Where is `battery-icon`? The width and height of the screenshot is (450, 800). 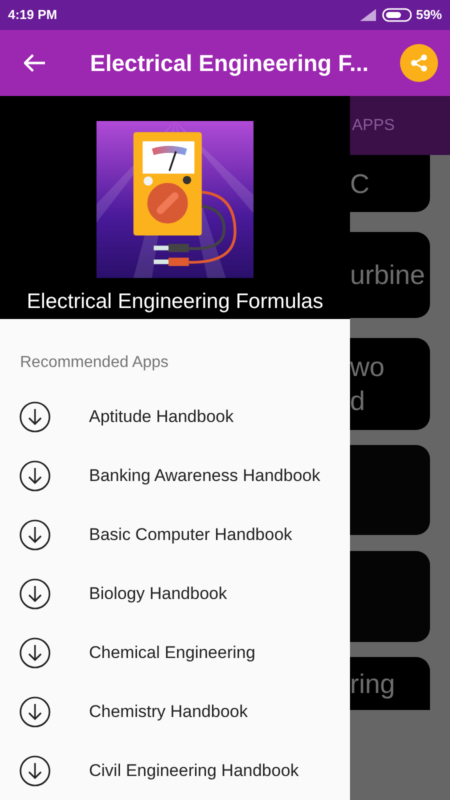
battery-icon is located at coordinates (397, 15).